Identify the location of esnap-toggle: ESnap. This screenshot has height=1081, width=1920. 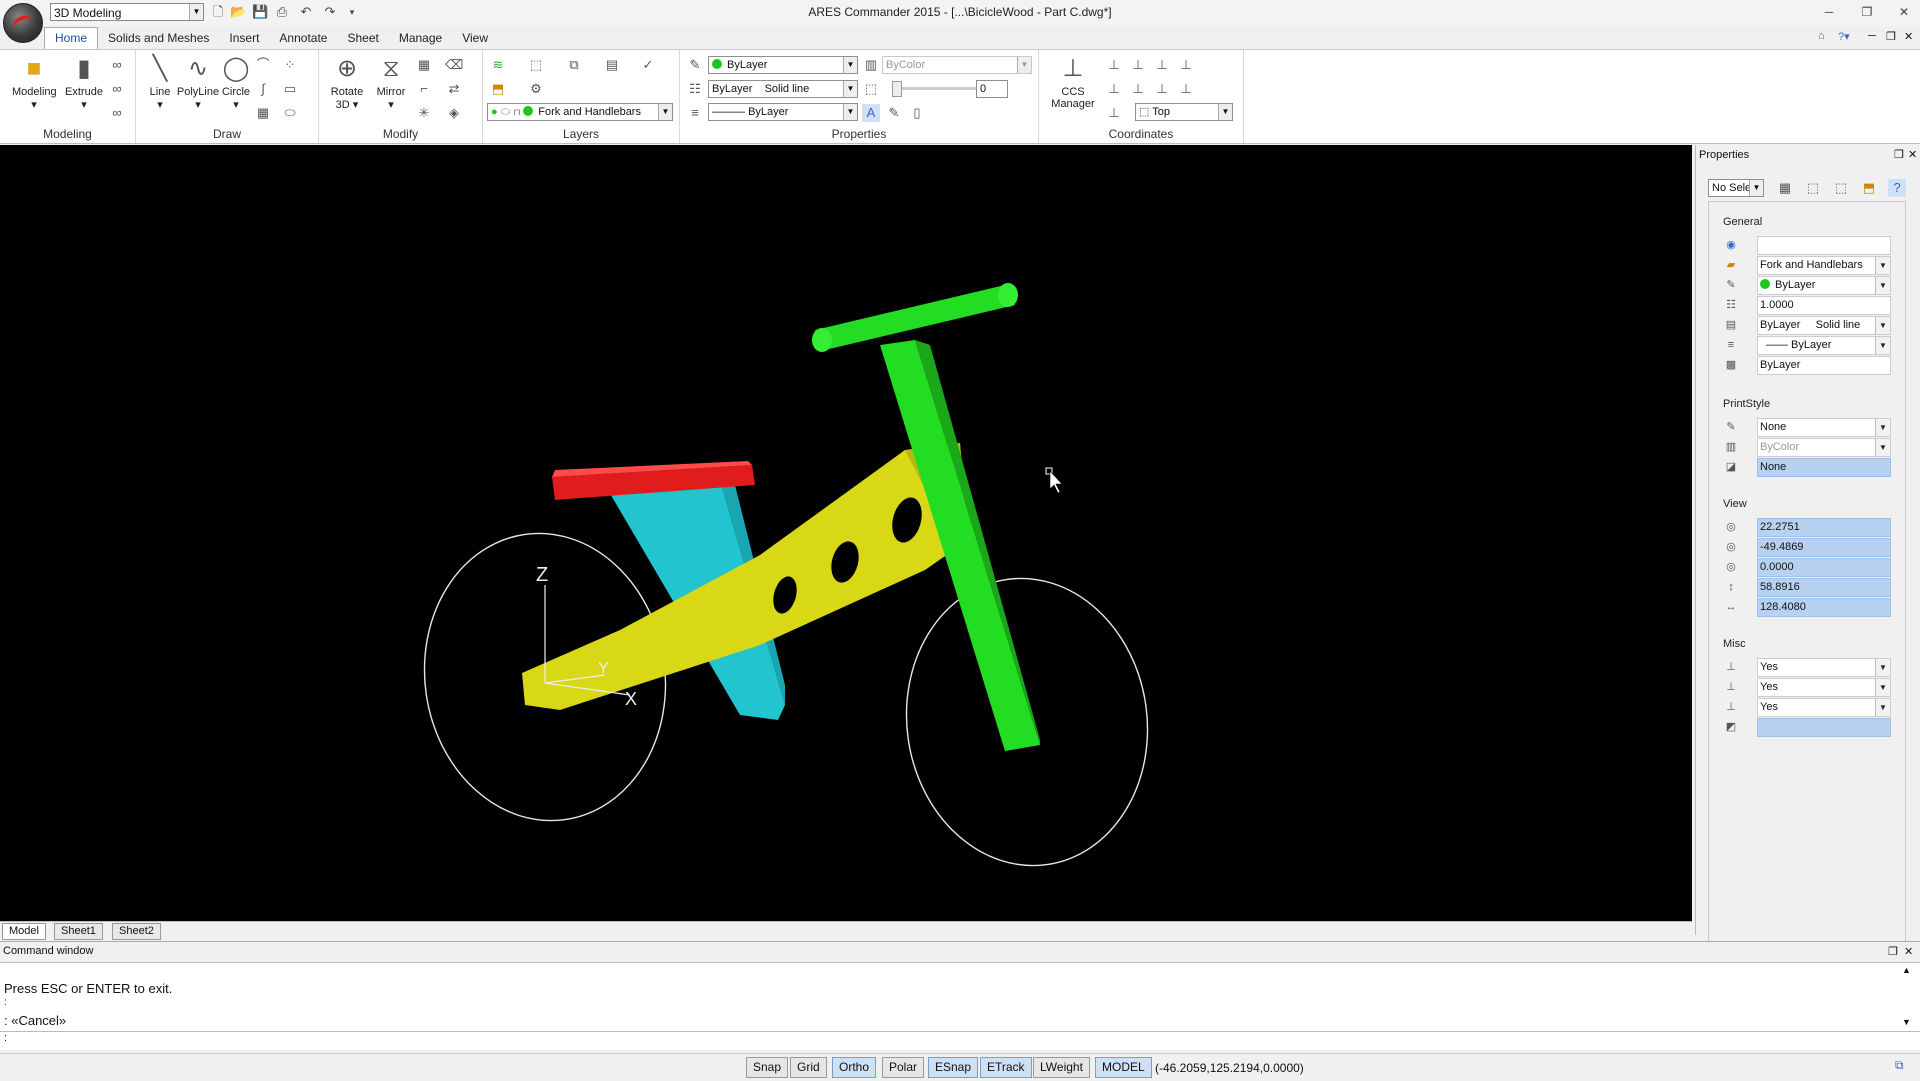
(953, 1067).